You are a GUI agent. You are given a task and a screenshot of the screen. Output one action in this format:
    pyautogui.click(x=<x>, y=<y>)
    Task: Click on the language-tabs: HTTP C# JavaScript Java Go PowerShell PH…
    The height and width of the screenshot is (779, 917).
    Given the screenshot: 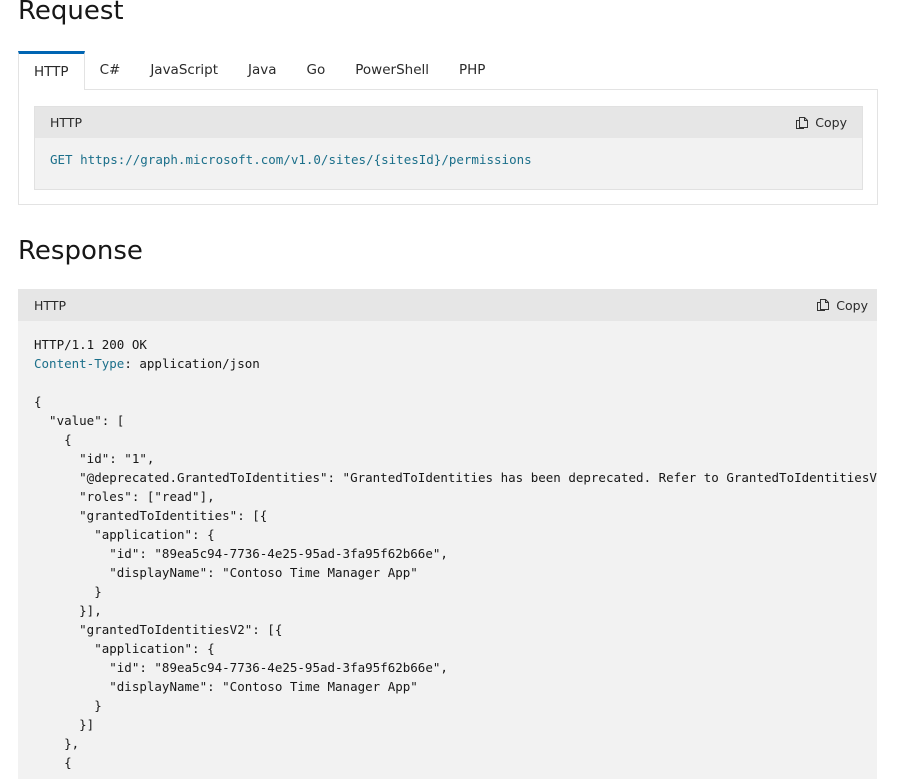 What is the action you would take?
    pyautogui.click(x=259, y=70)
    